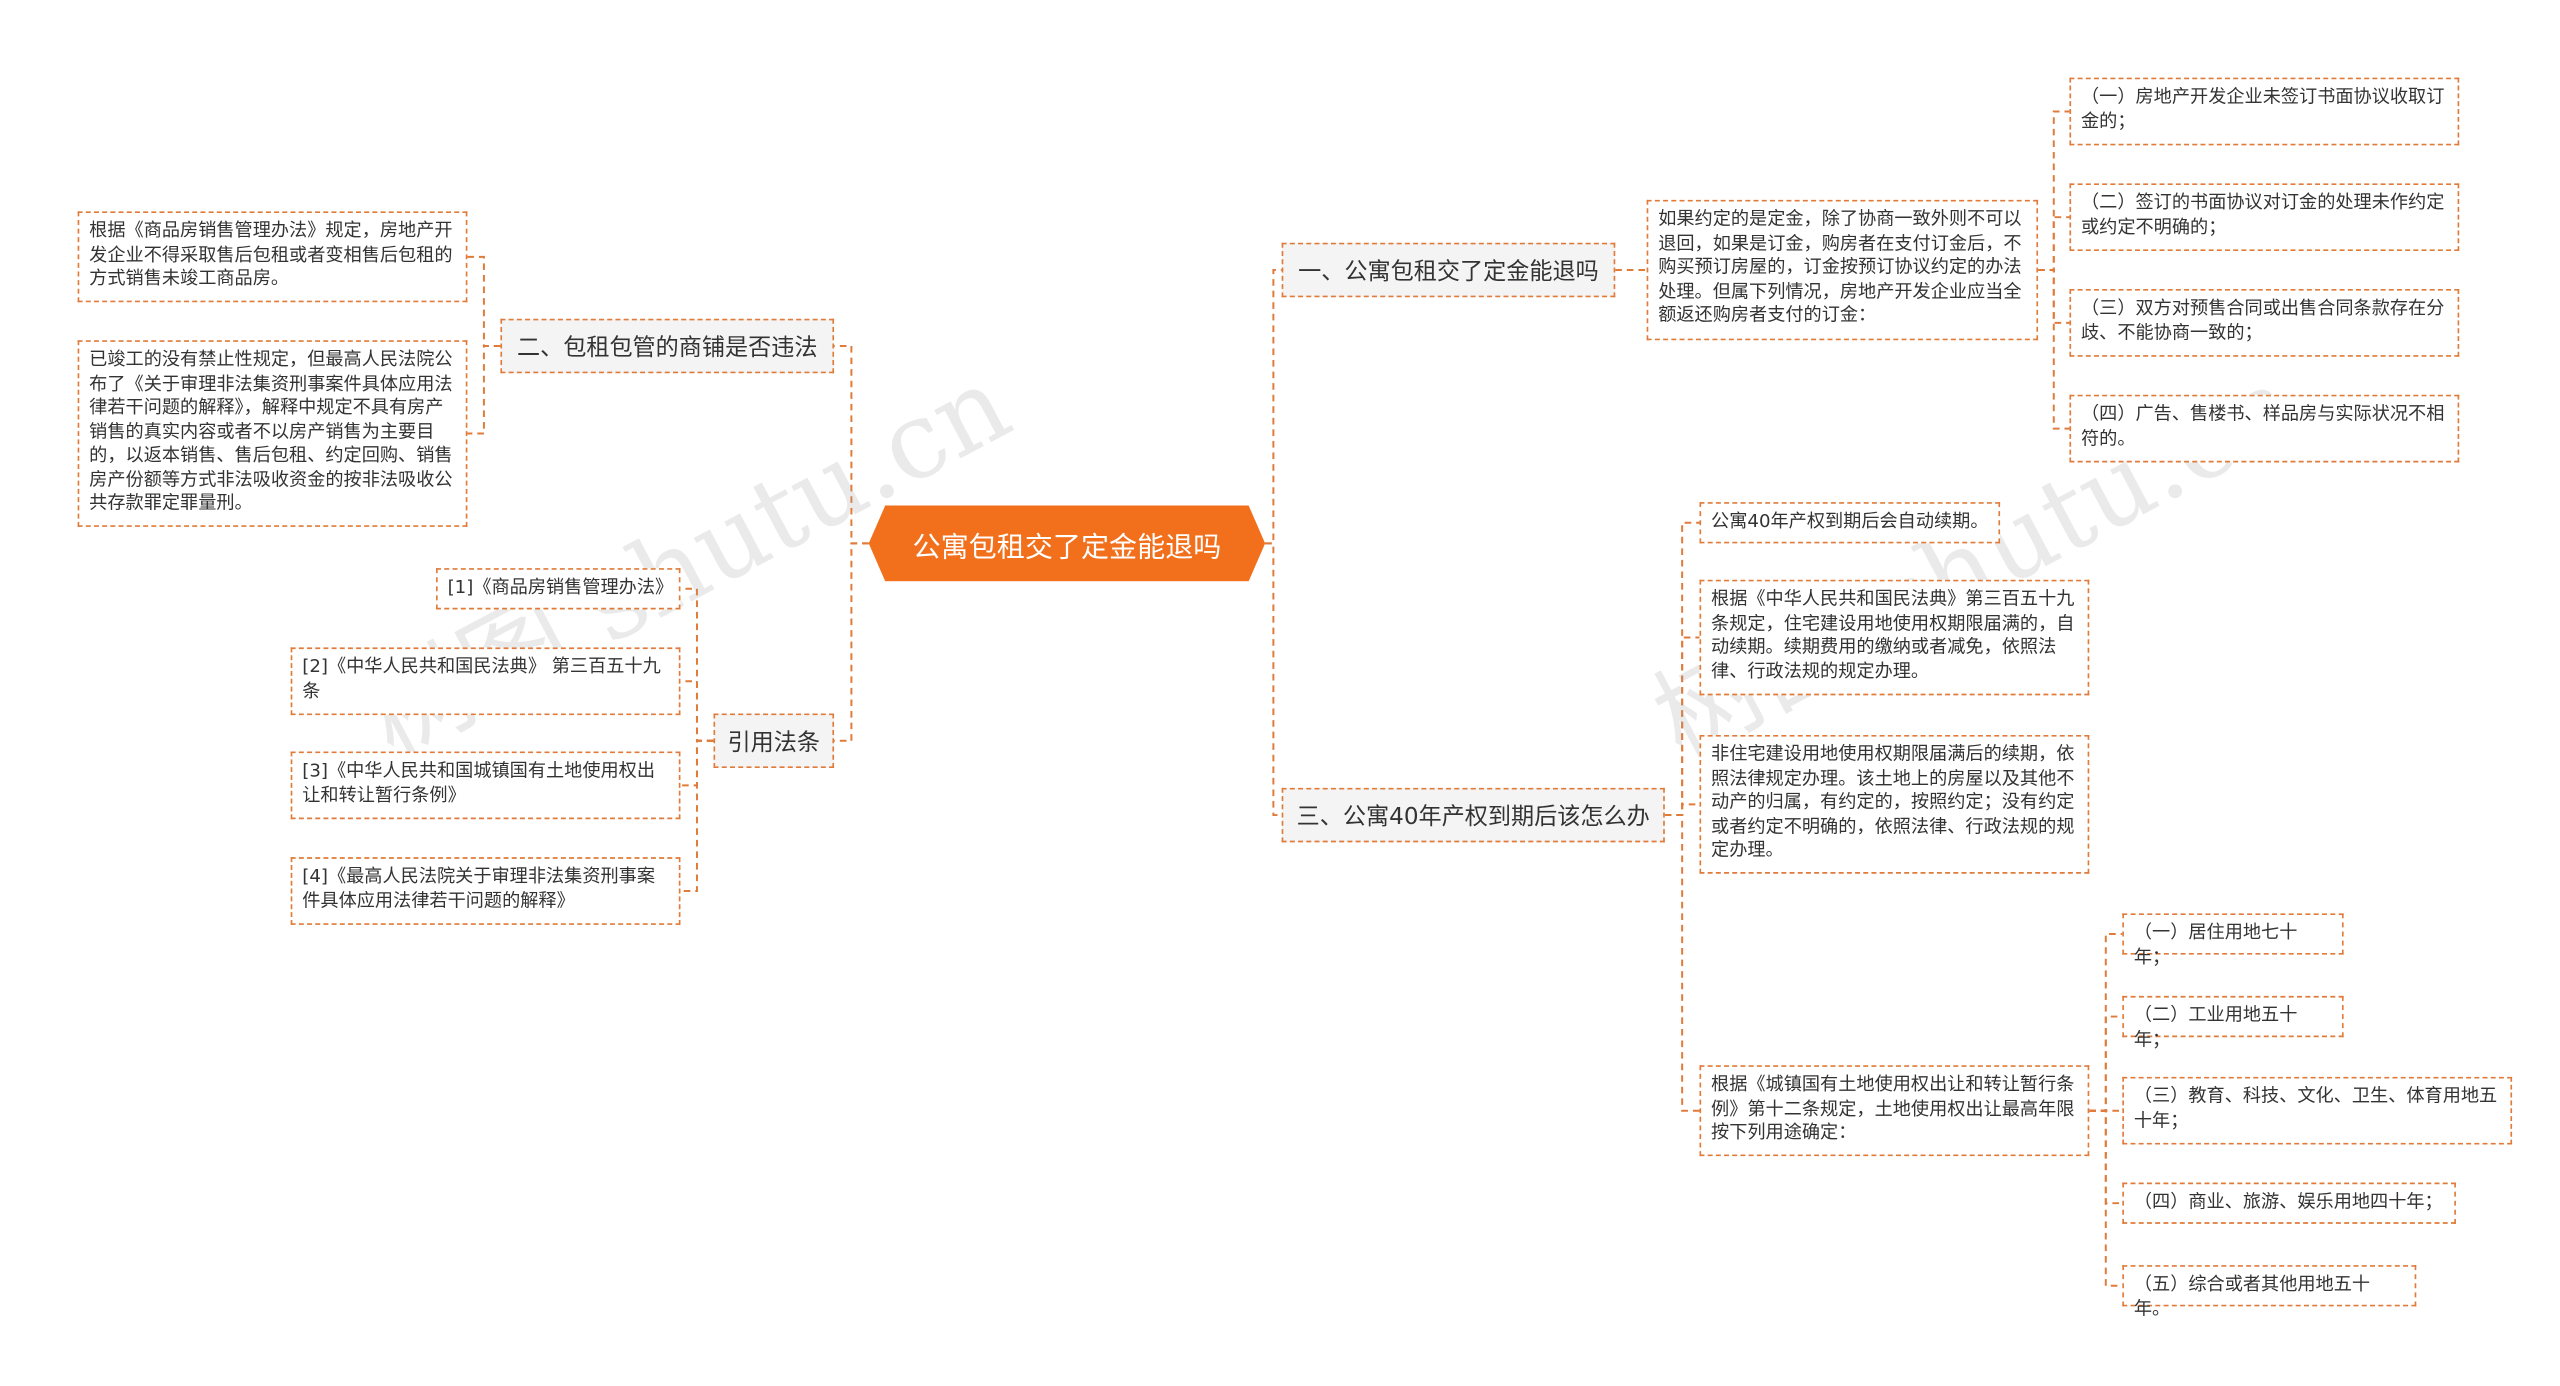  Describe the element at coordinates (485, 681) in the screenshot. I see `citation-2: [2]《中华人民共和国民法典》 第三百五十九条` at that location.